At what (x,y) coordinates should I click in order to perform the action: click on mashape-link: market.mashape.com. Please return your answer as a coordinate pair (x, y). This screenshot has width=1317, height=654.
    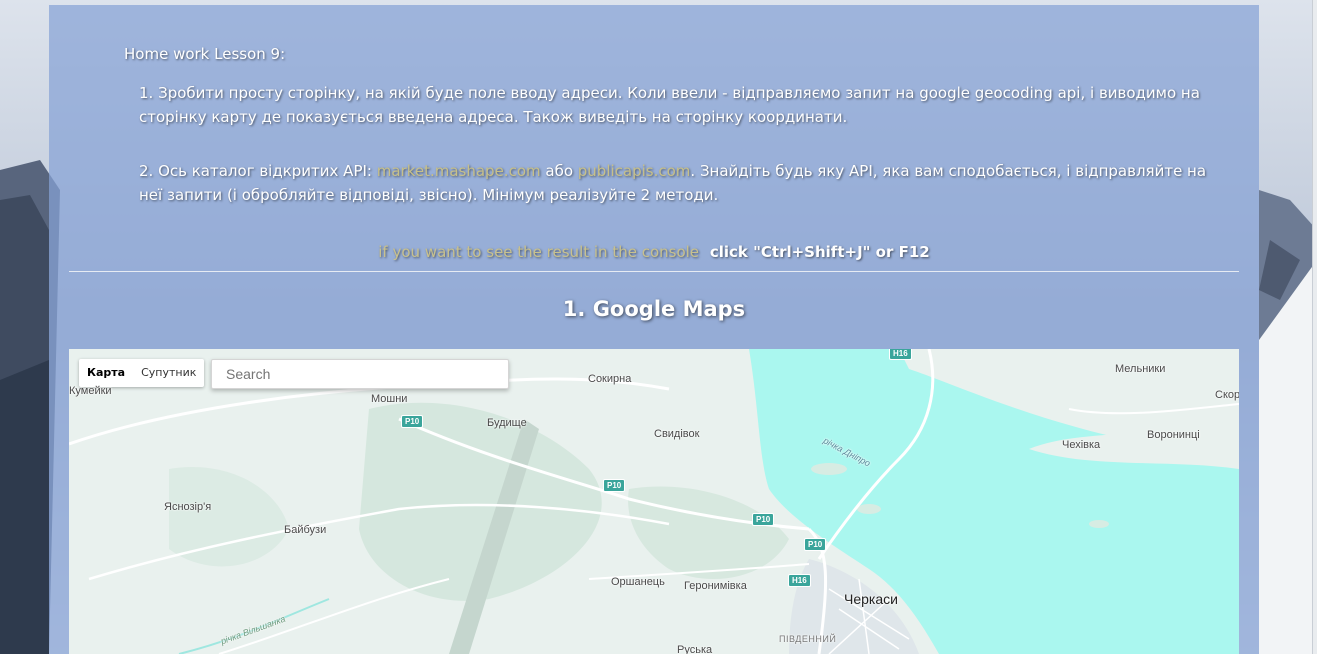
    Looking at the image, I should click on (459, 171).